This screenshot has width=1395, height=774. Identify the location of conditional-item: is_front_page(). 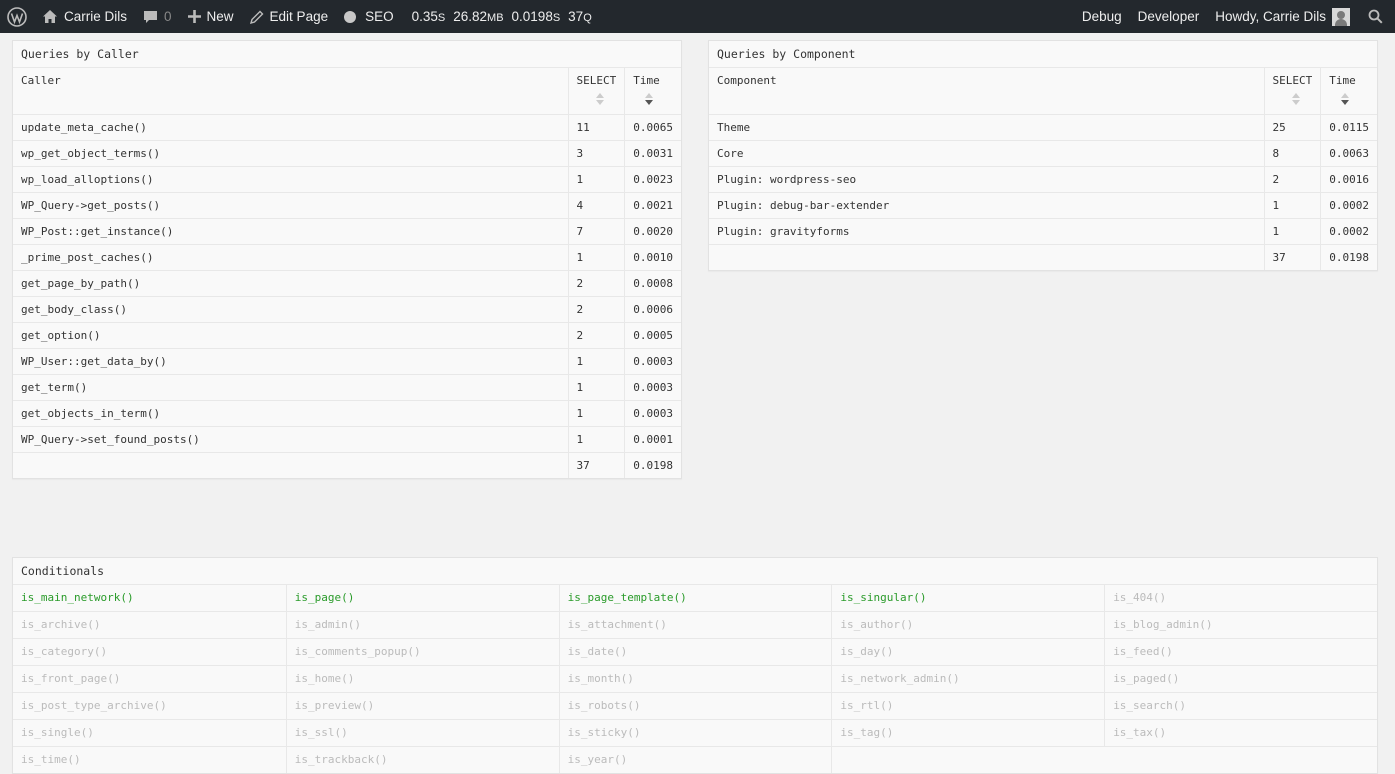
(149, 679).